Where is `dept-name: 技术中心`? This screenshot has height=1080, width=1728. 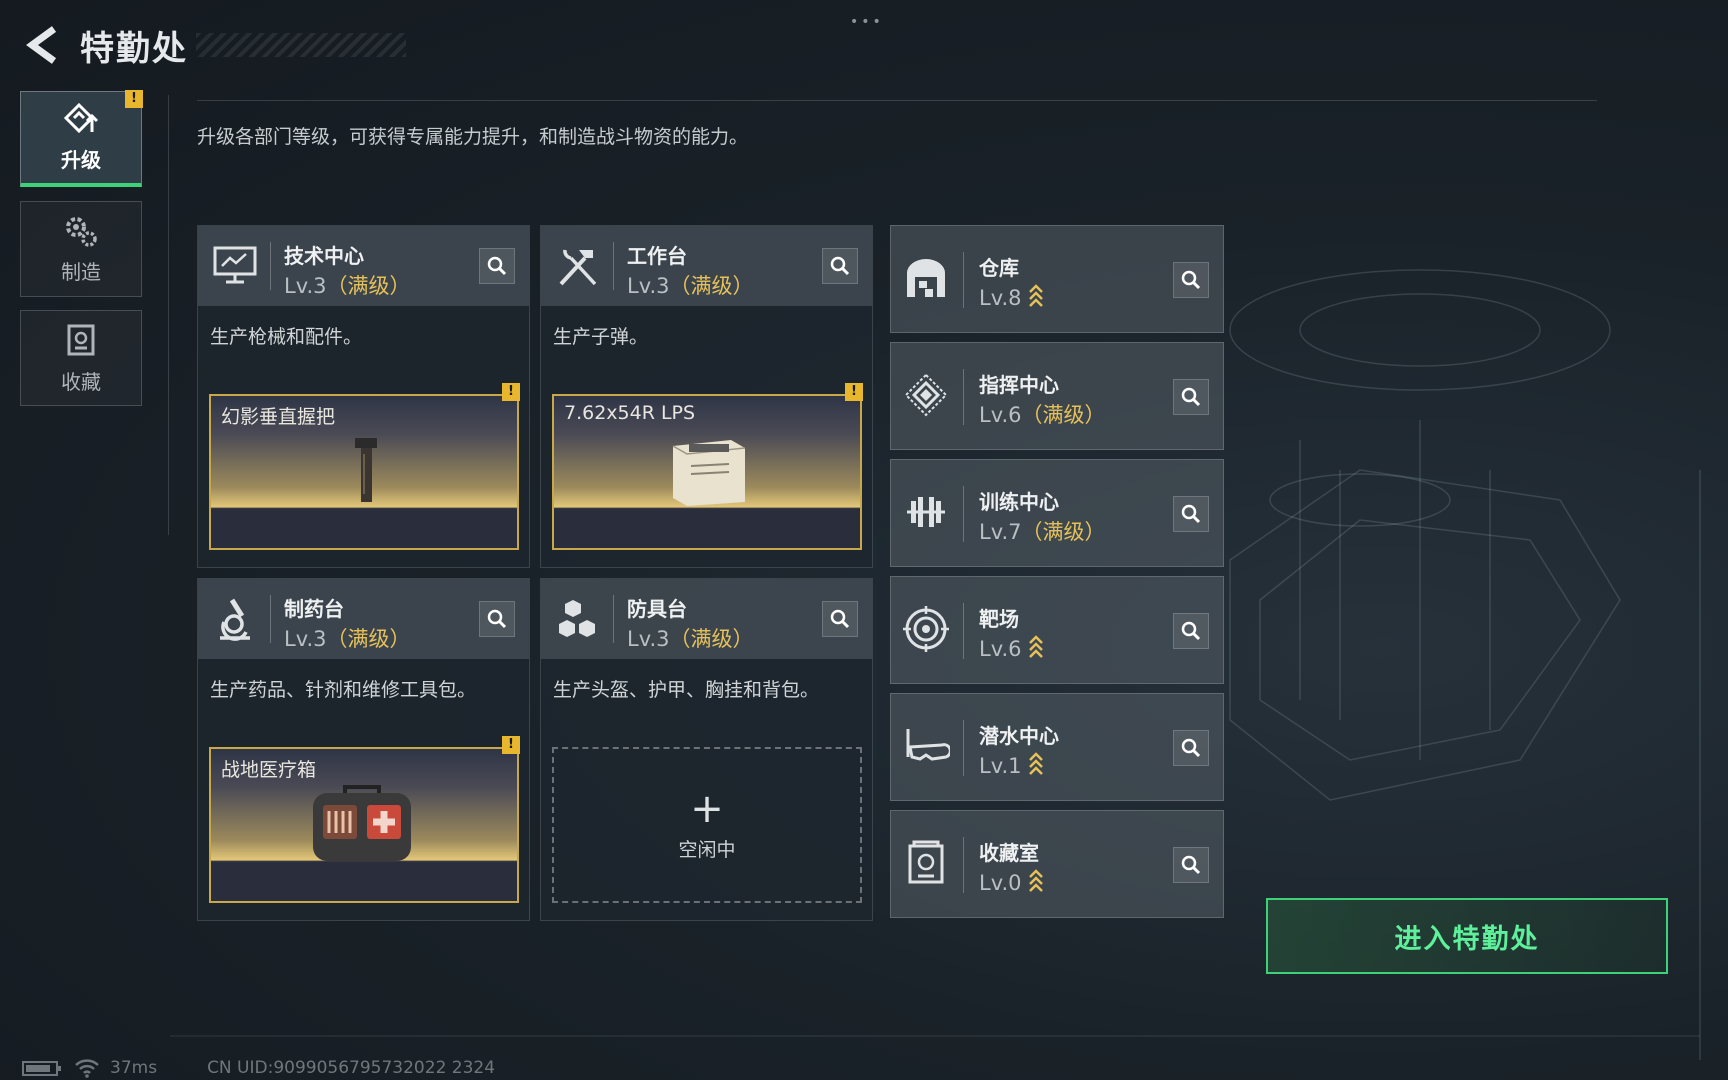
dept-name: 技术中心 is located at coordinates (324, 256).